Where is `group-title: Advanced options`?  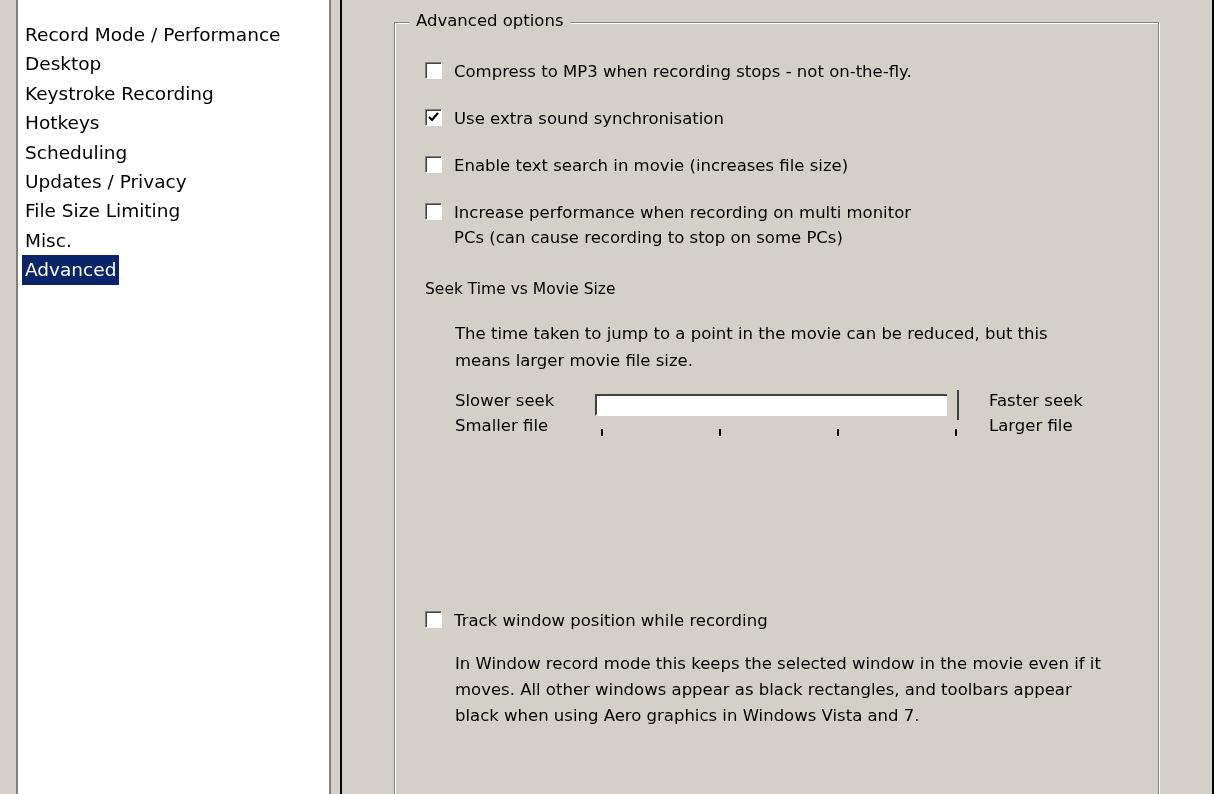 group-title: Advanced options is located at coordinates (490, 20).